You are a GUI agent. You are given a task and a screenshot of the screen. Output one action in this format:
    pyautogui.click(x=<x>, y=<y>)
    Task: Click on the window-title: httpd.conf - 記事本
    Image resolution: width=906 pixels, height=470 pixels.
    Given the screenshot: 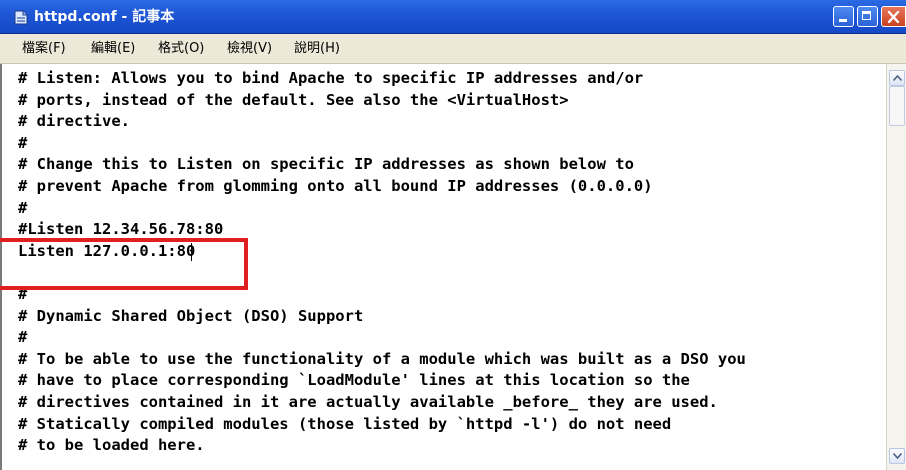 What is the action you would take?
    pyautogui.click(x=104, y=17)
    